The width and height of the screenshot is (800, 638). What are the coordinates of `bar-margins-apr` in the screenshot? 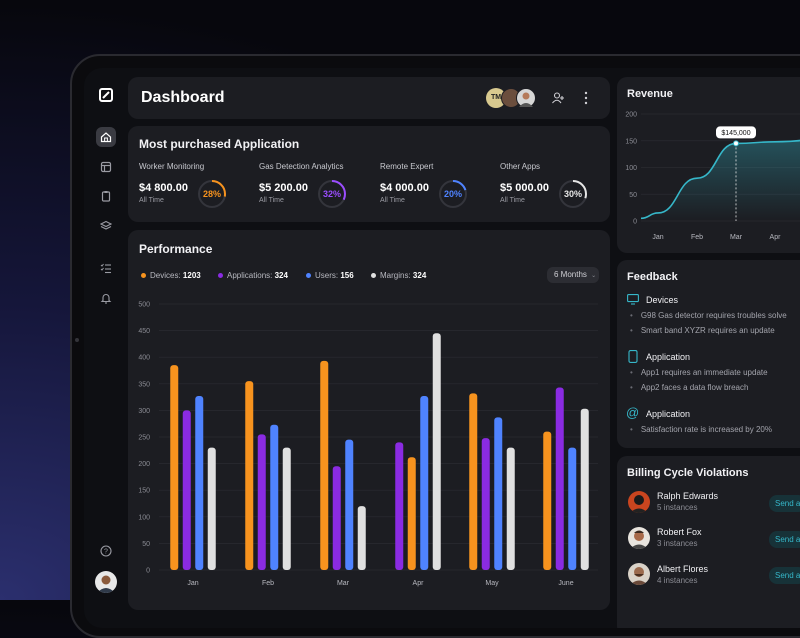 It's located at (436, 451).